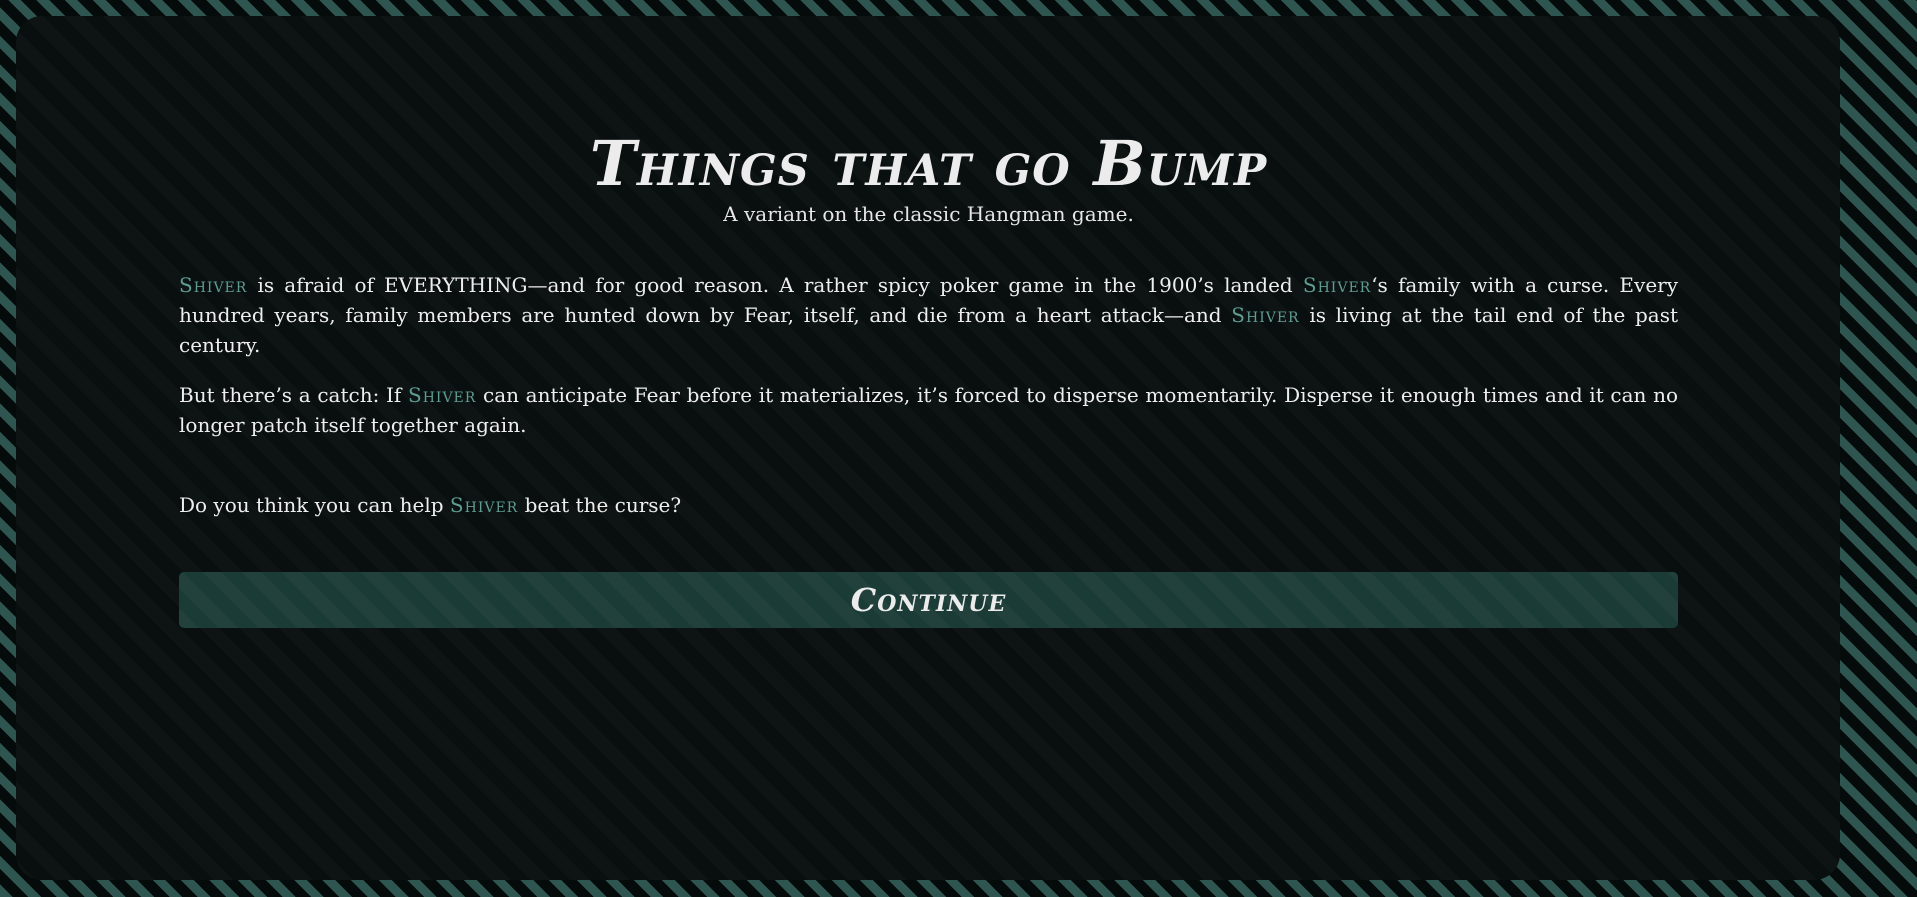  I want to click on continue-label: Continue, so click(928, 600).